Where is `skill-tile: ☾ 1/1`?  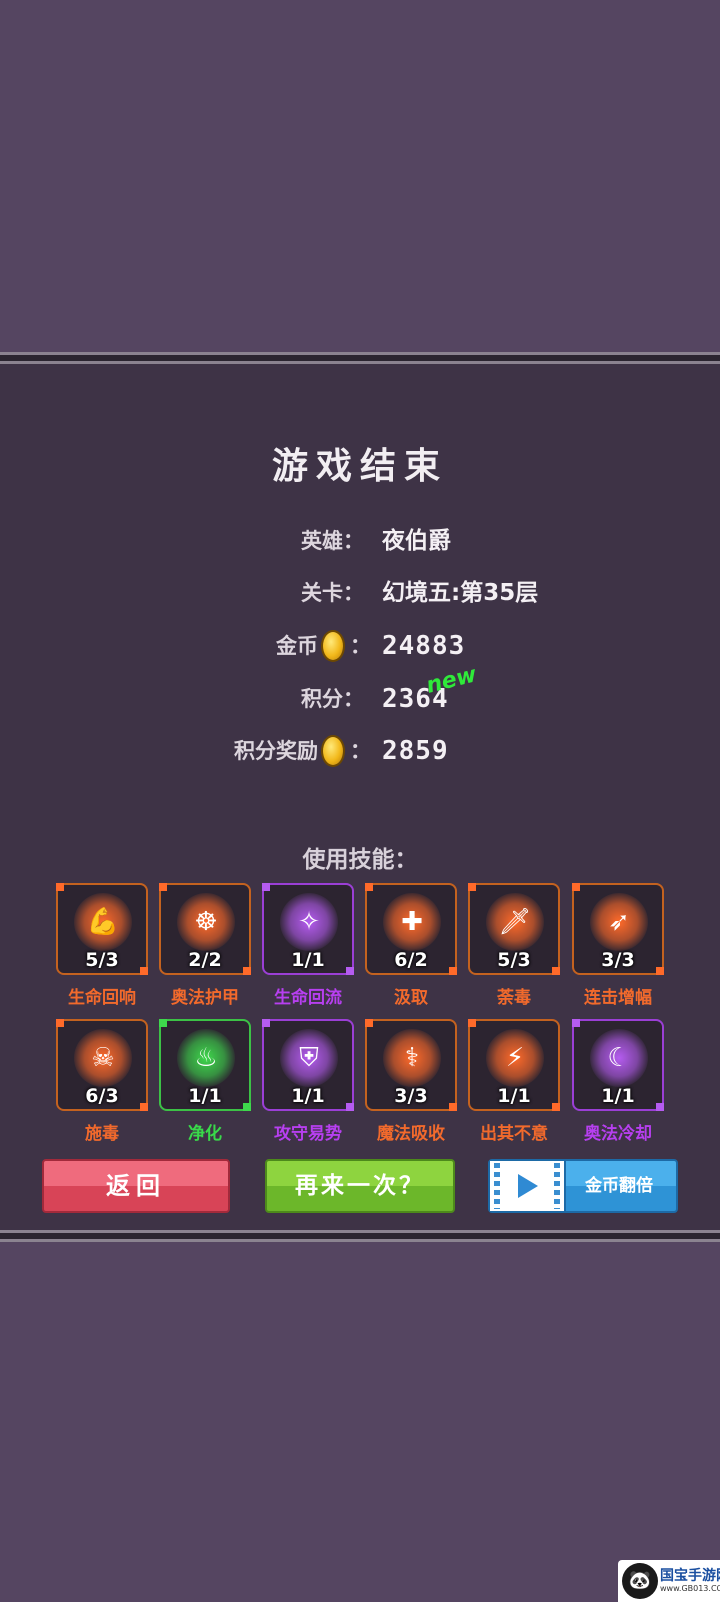 skill-tile: ☾ 1/1 is located at coordinates (618, 1065).